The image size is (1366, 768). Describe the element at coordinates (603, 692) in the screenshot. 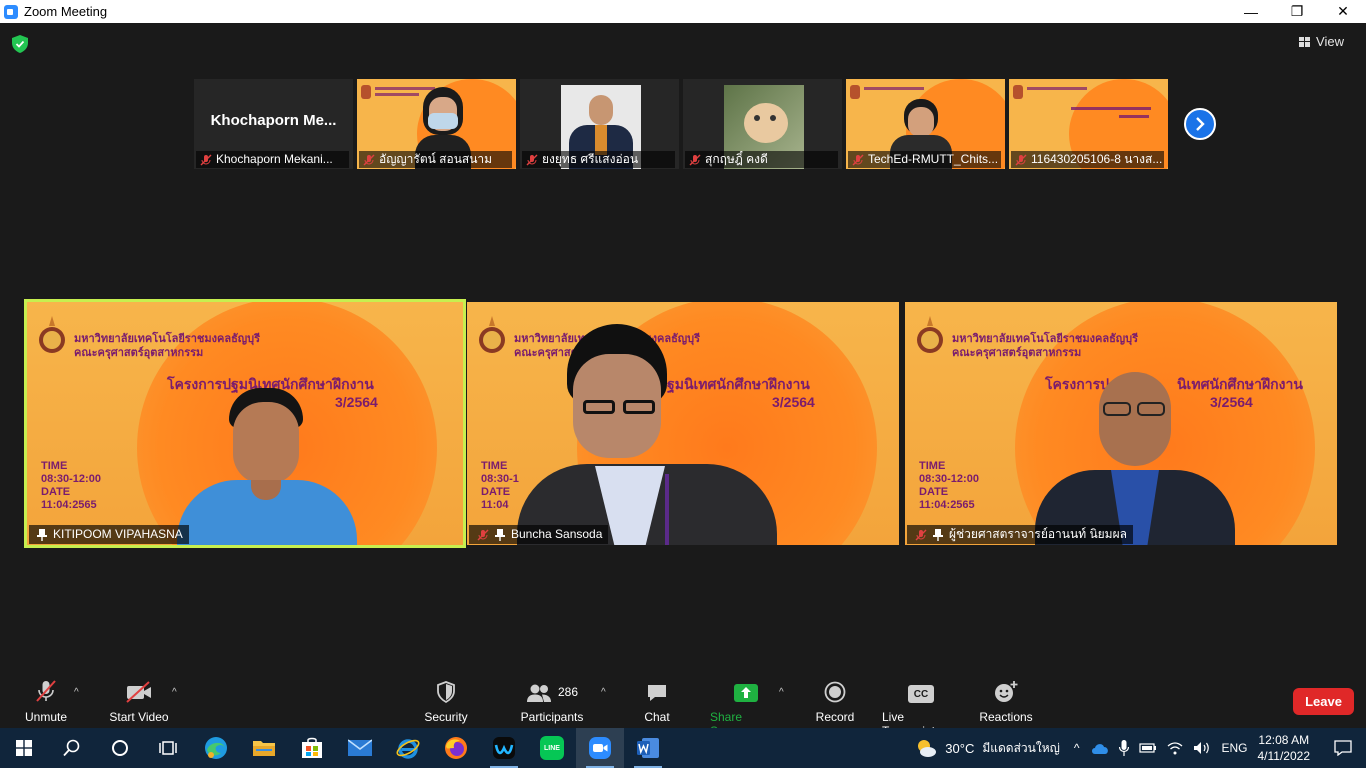

I see `participants-options-caret: ^` at that location.